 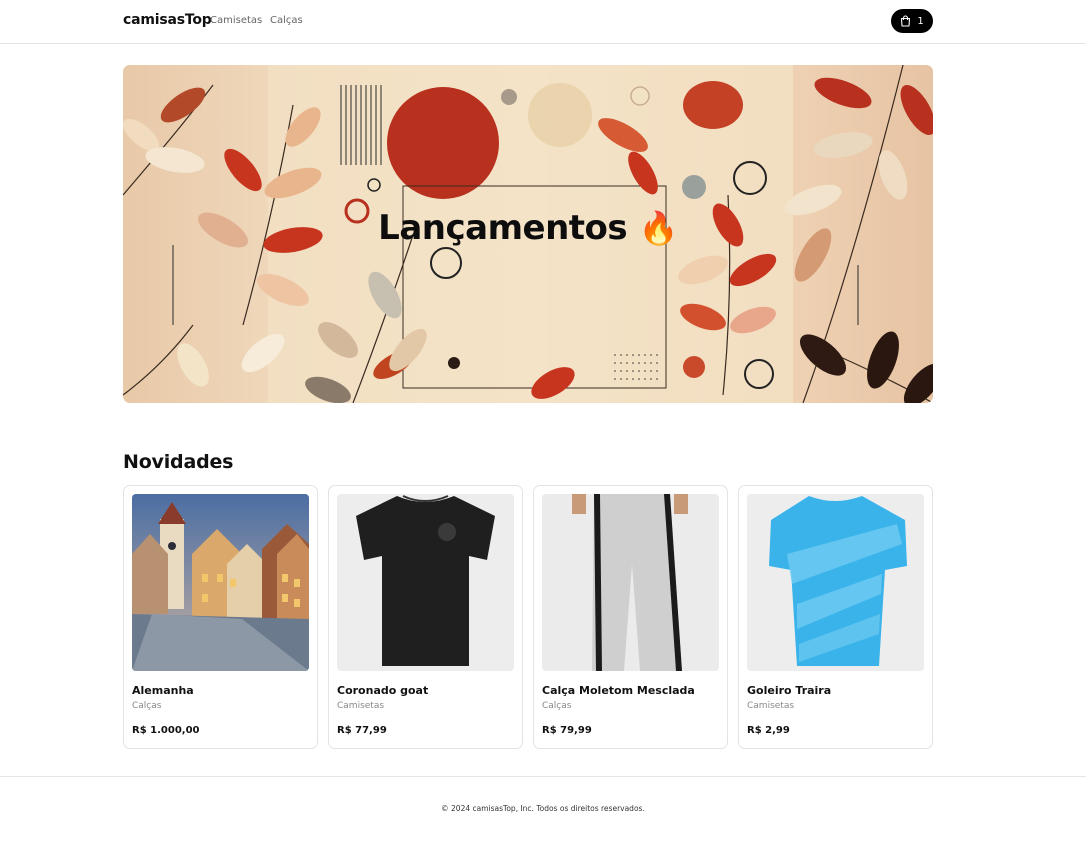 What do you see at coordinates (286, 20) in the screenshot?
I see `nav-link-calcas: Calças` at bounding box center [286, 20].